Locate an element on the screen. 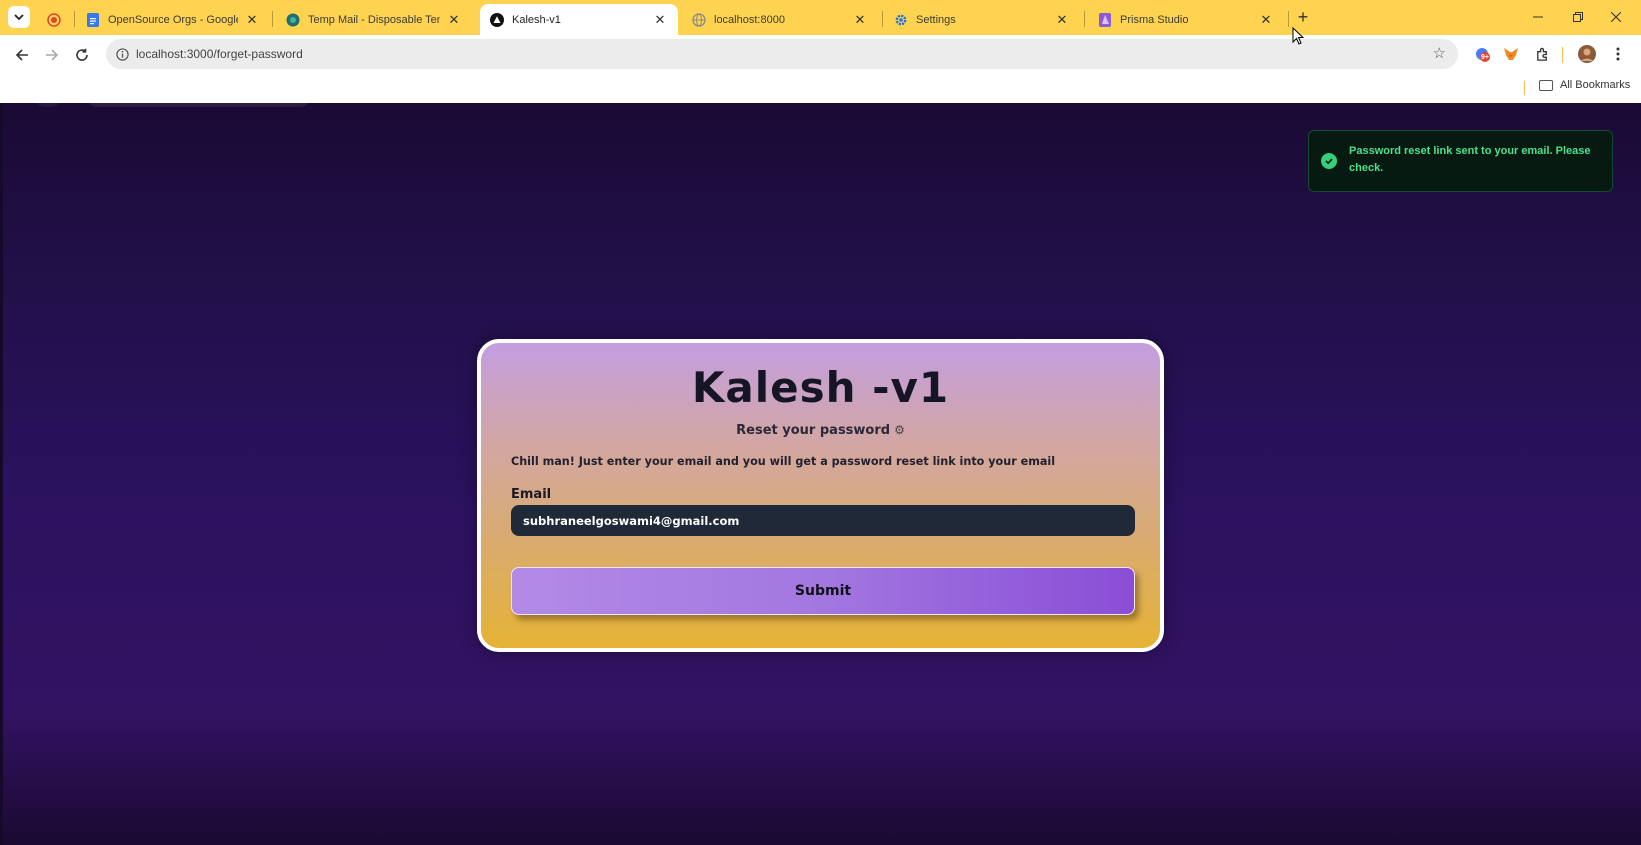 The image size is (1641, 845). tab-search-button is located at coordinates (19, 17).